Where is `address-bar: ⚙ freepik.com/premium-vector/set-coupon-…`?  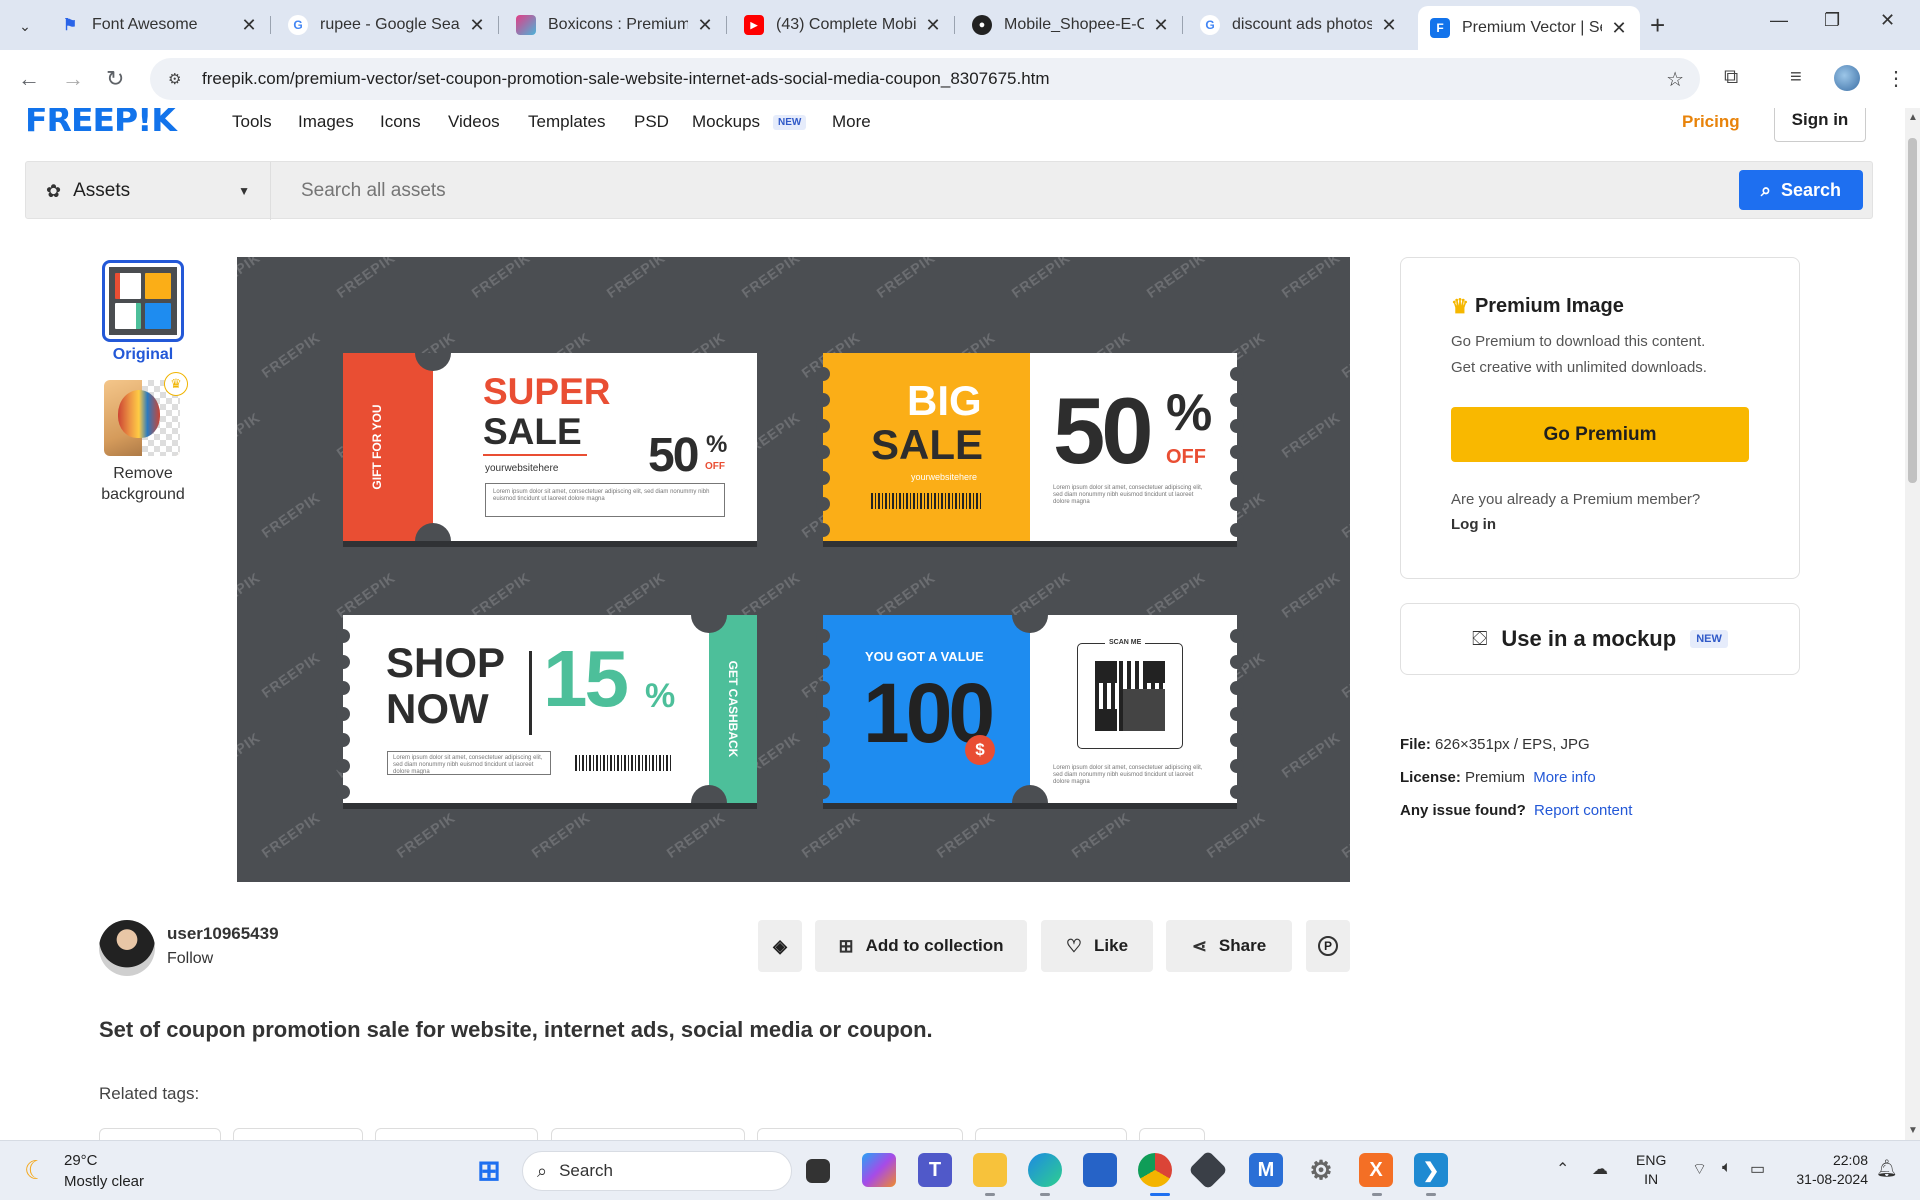 address-bar: ⚙ freepik.com/premium-vector/set-coupon-… is located at coordinates (925, 79).